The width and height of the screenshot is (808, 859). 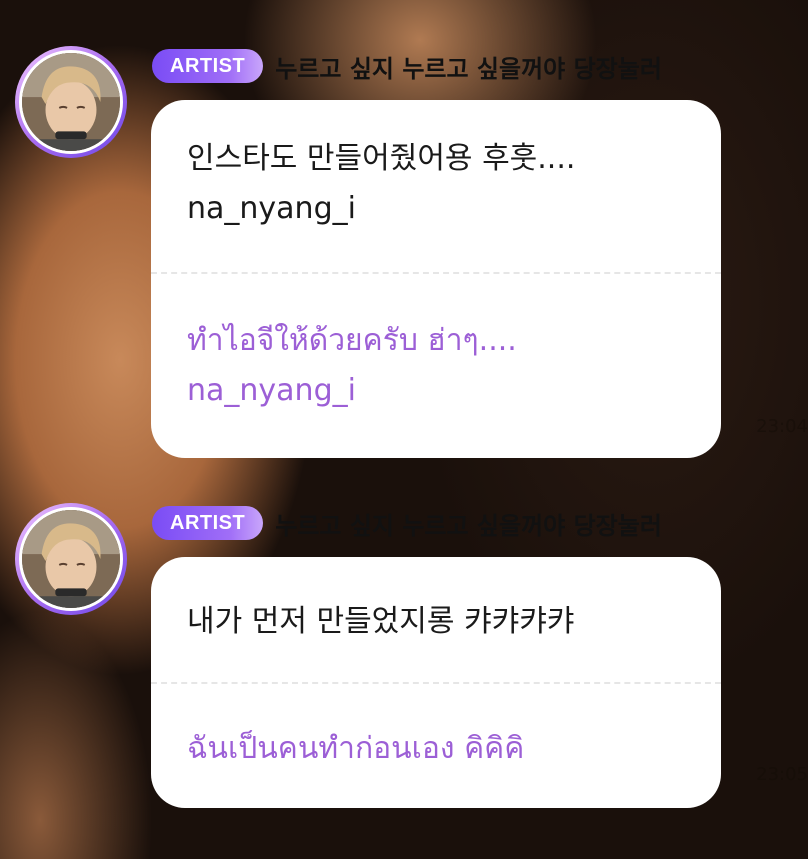 What do you see at coordinates (208, 523) in the screenshot?
I see `artist-badge: ARTIST` at bounding box center [208, 523].